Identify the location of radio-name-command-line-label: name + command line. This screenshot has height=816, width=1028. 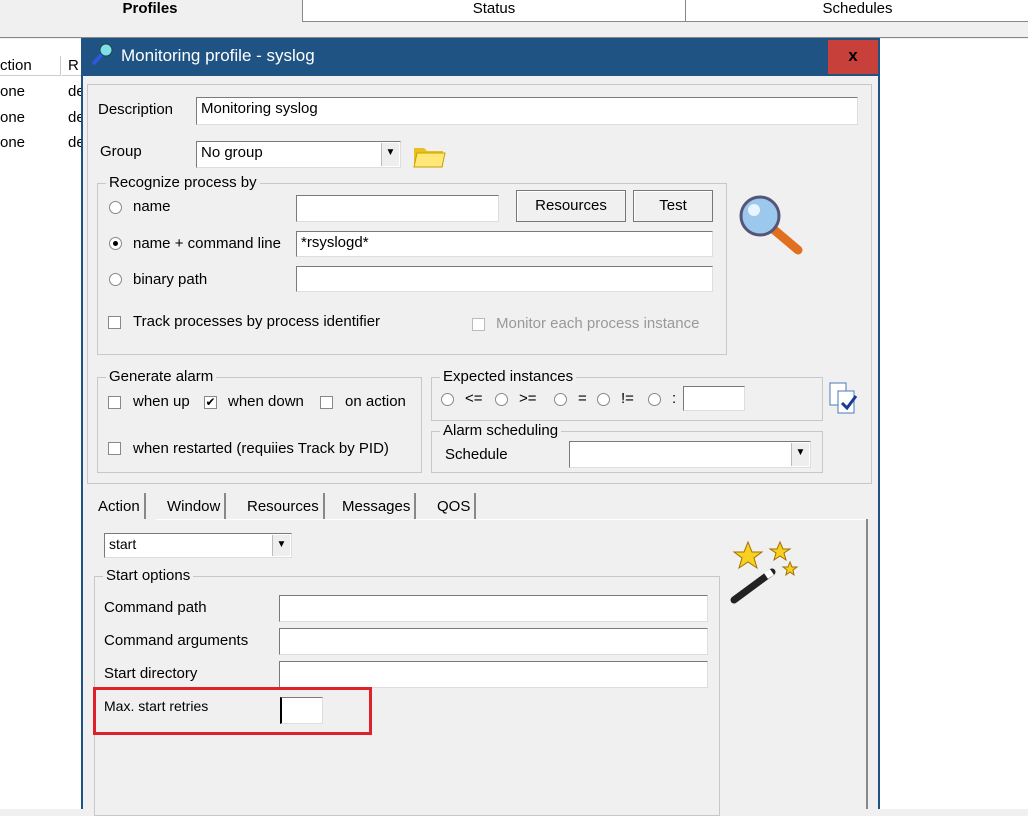
(207, 243).